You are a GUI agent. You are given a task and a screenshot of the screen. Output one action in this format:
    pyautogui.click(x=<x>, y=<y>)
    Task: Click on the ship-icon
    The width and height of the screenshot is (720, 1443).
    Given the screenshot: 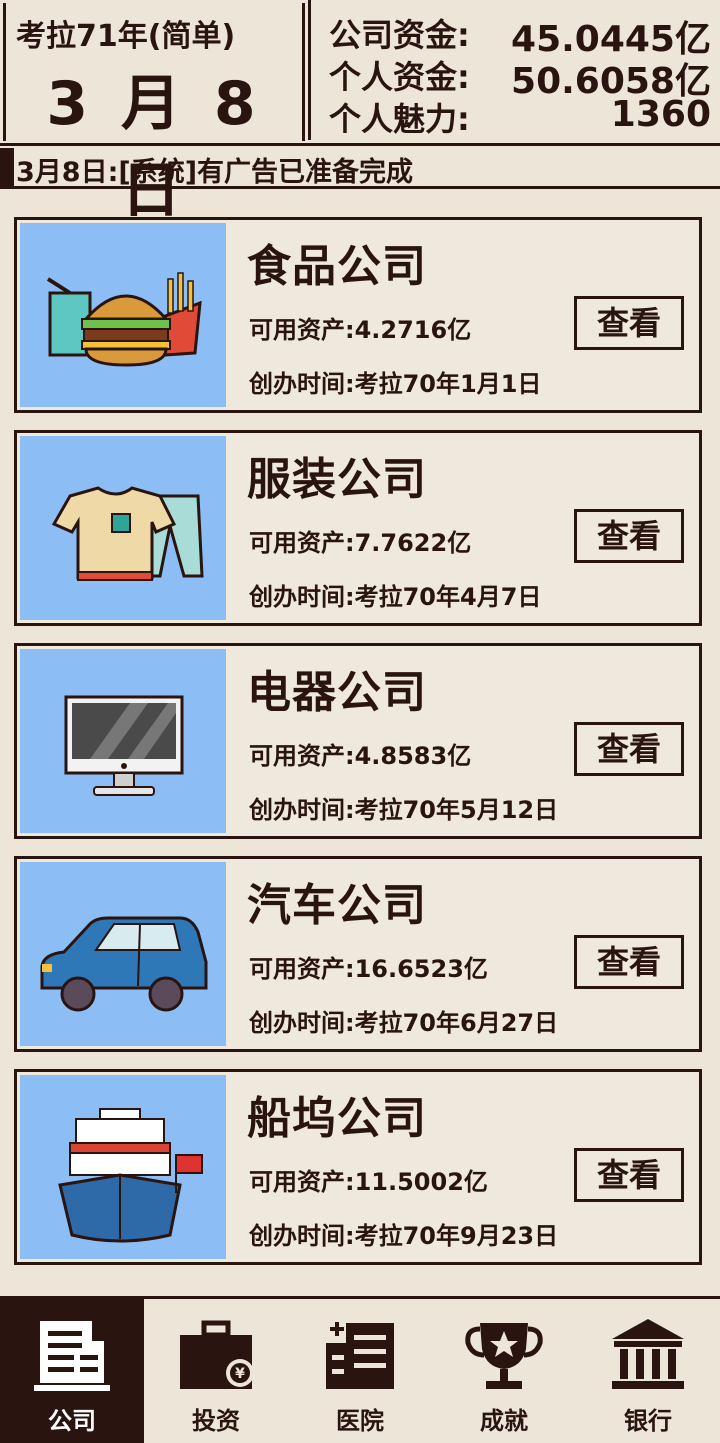 What is the action you would take?
    pyautogui.click(x=123, y=1167)
    